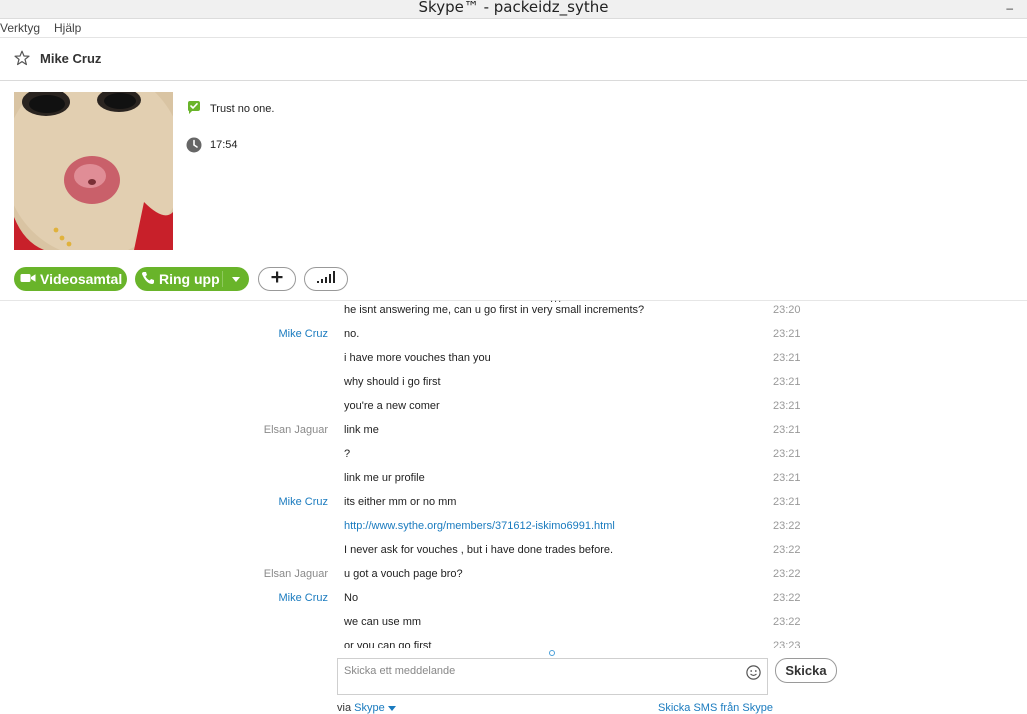  I want to click on avatar, so click(93, 171).